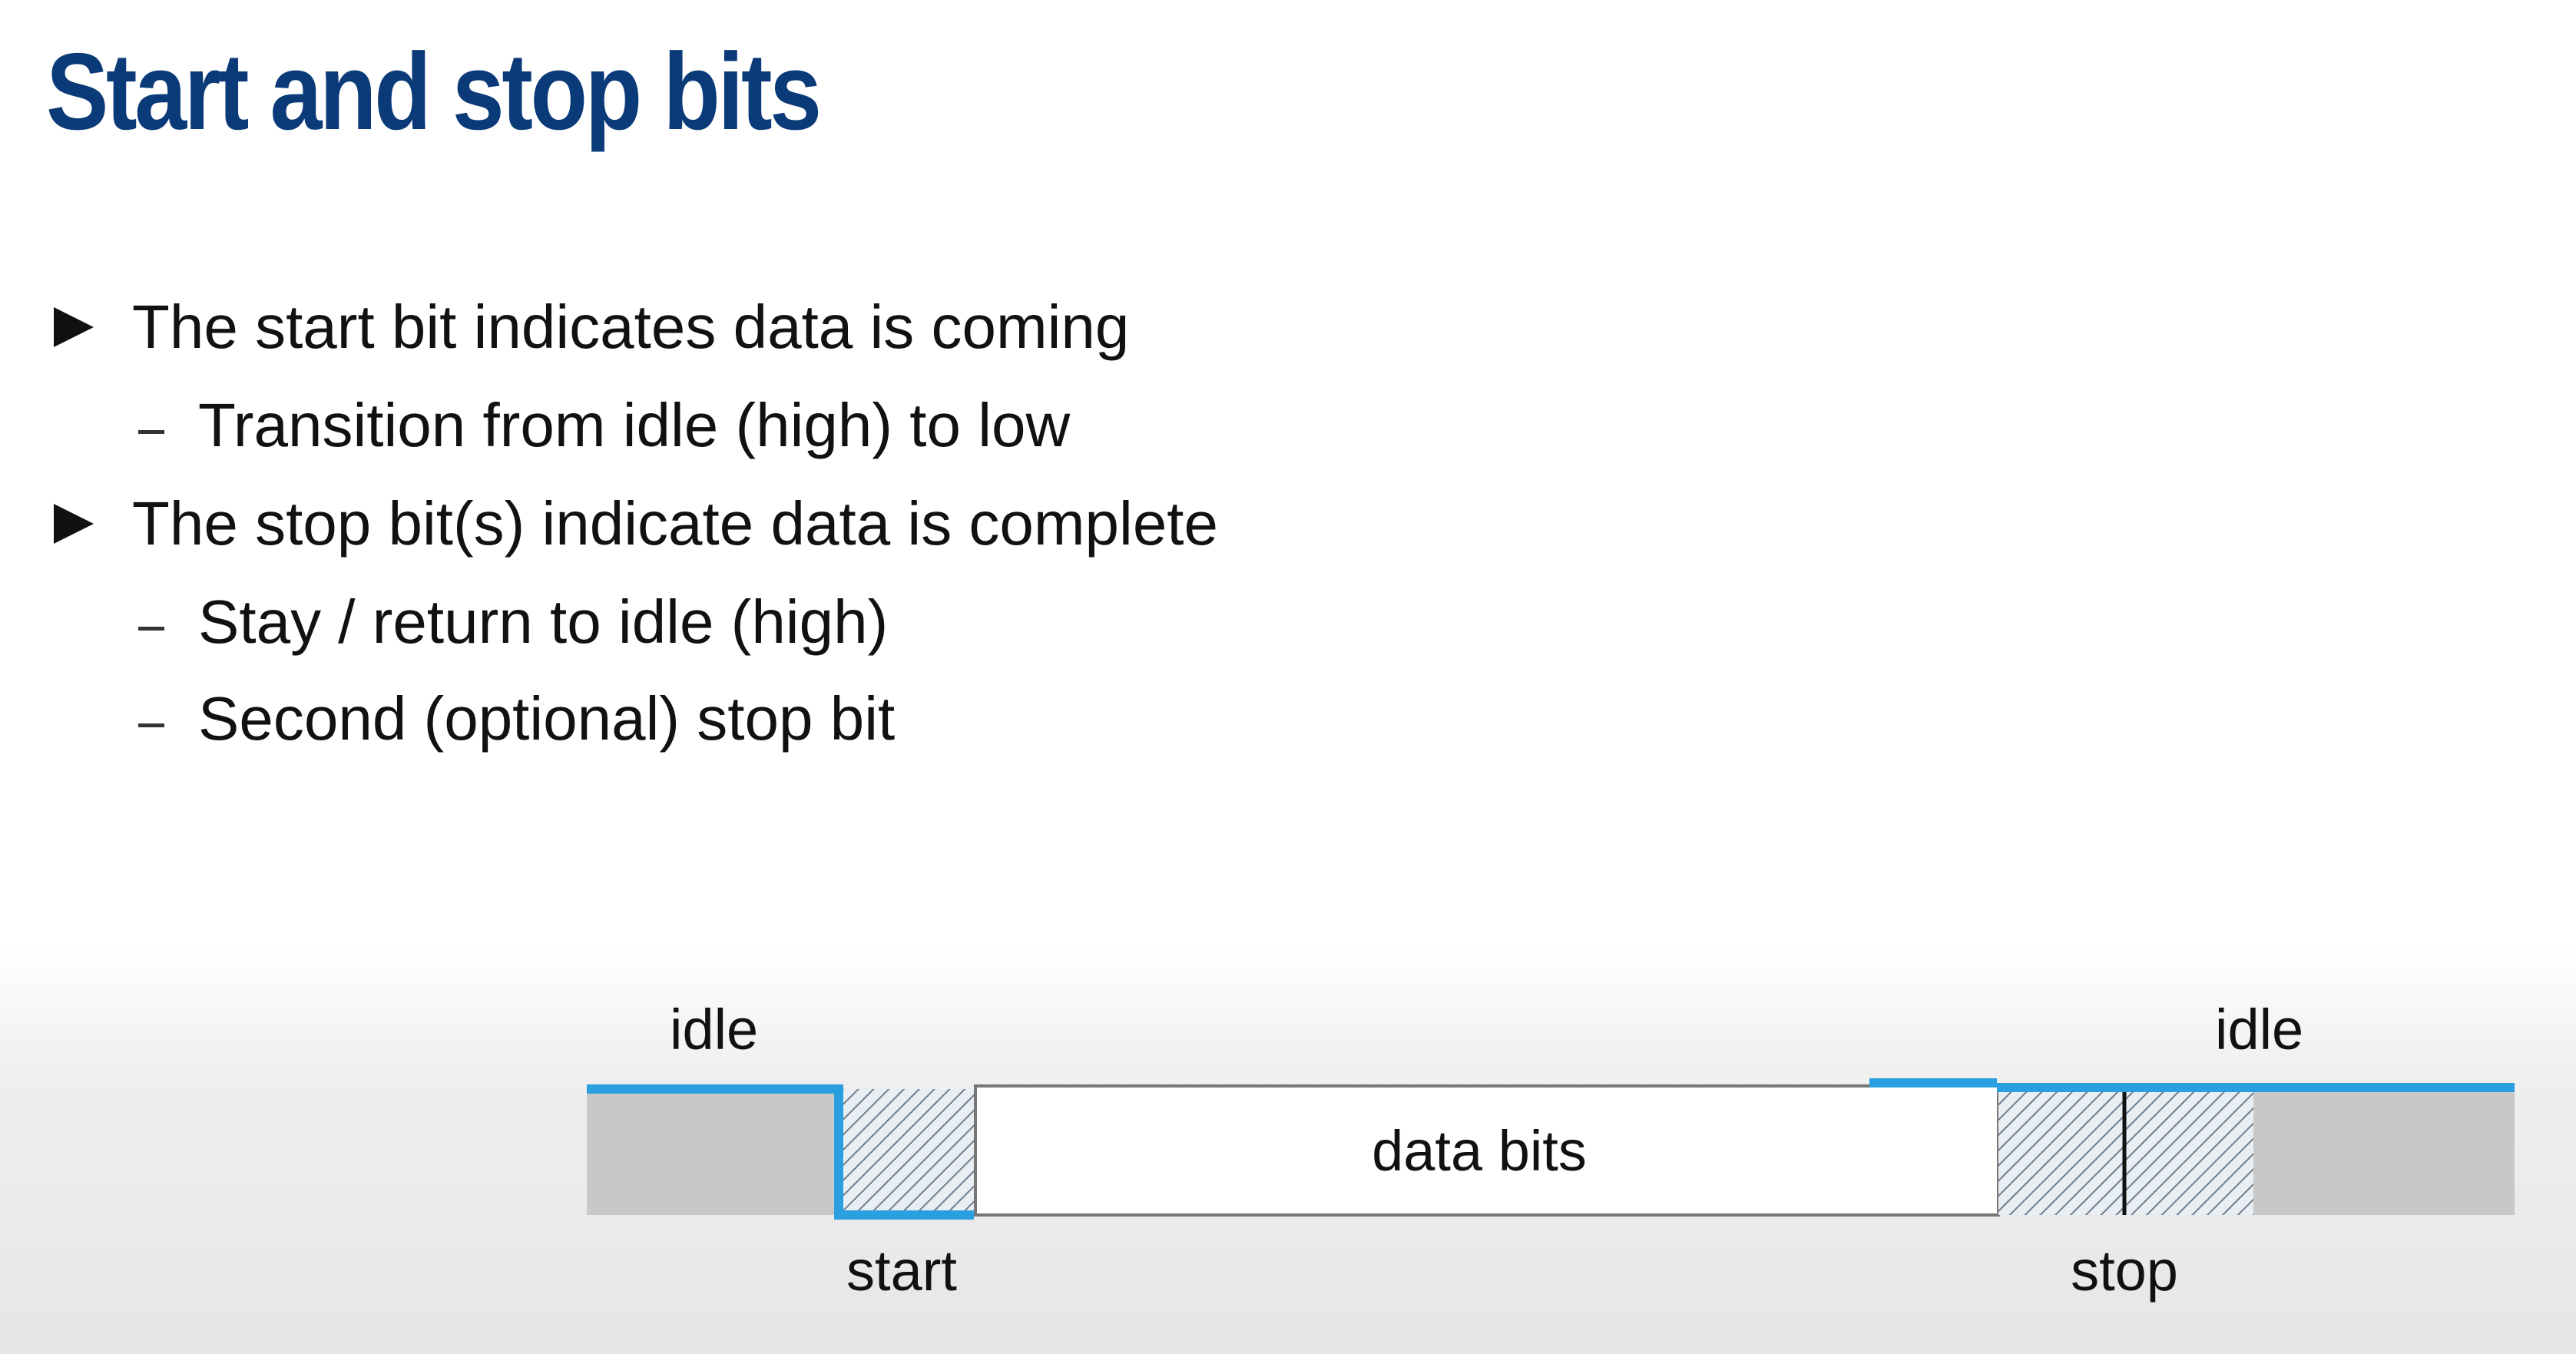 The width and height of the screenshot is (2576, 1354). Describe the element at coordinates (2061, 1152) in the screenshot. I see `stop-bit-block` at that location.